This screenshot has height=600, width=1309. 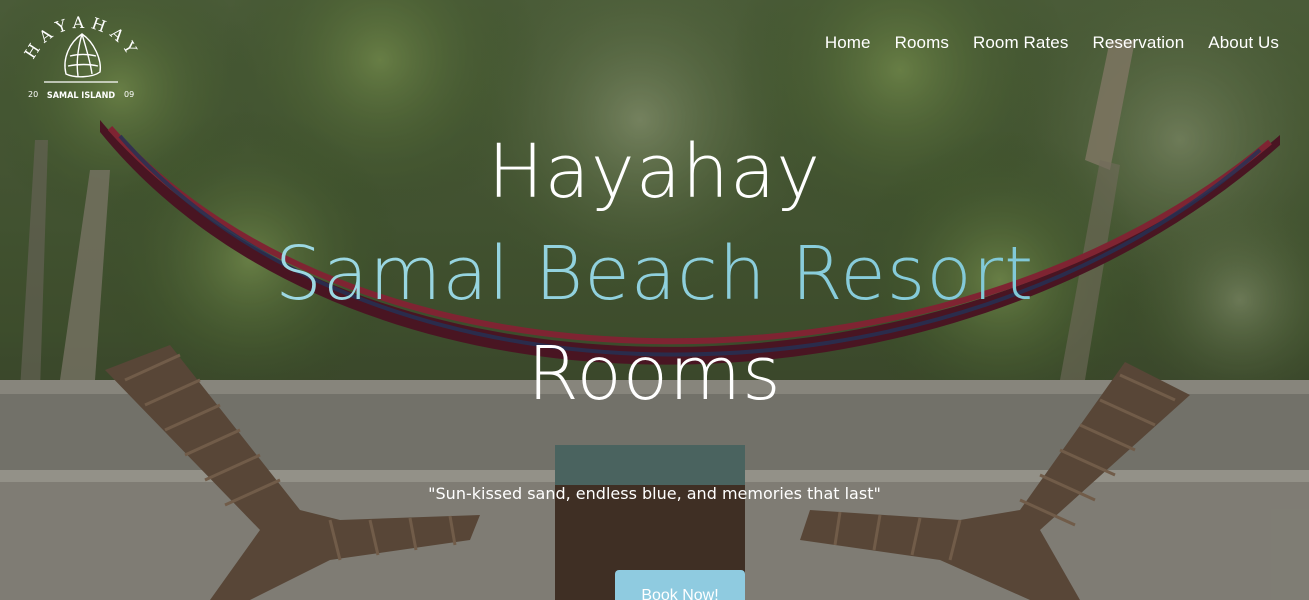 I want to click on resort-logo: HAYAHAY 20 SAMAL ISLAND 09, so click(x=81, y=58).